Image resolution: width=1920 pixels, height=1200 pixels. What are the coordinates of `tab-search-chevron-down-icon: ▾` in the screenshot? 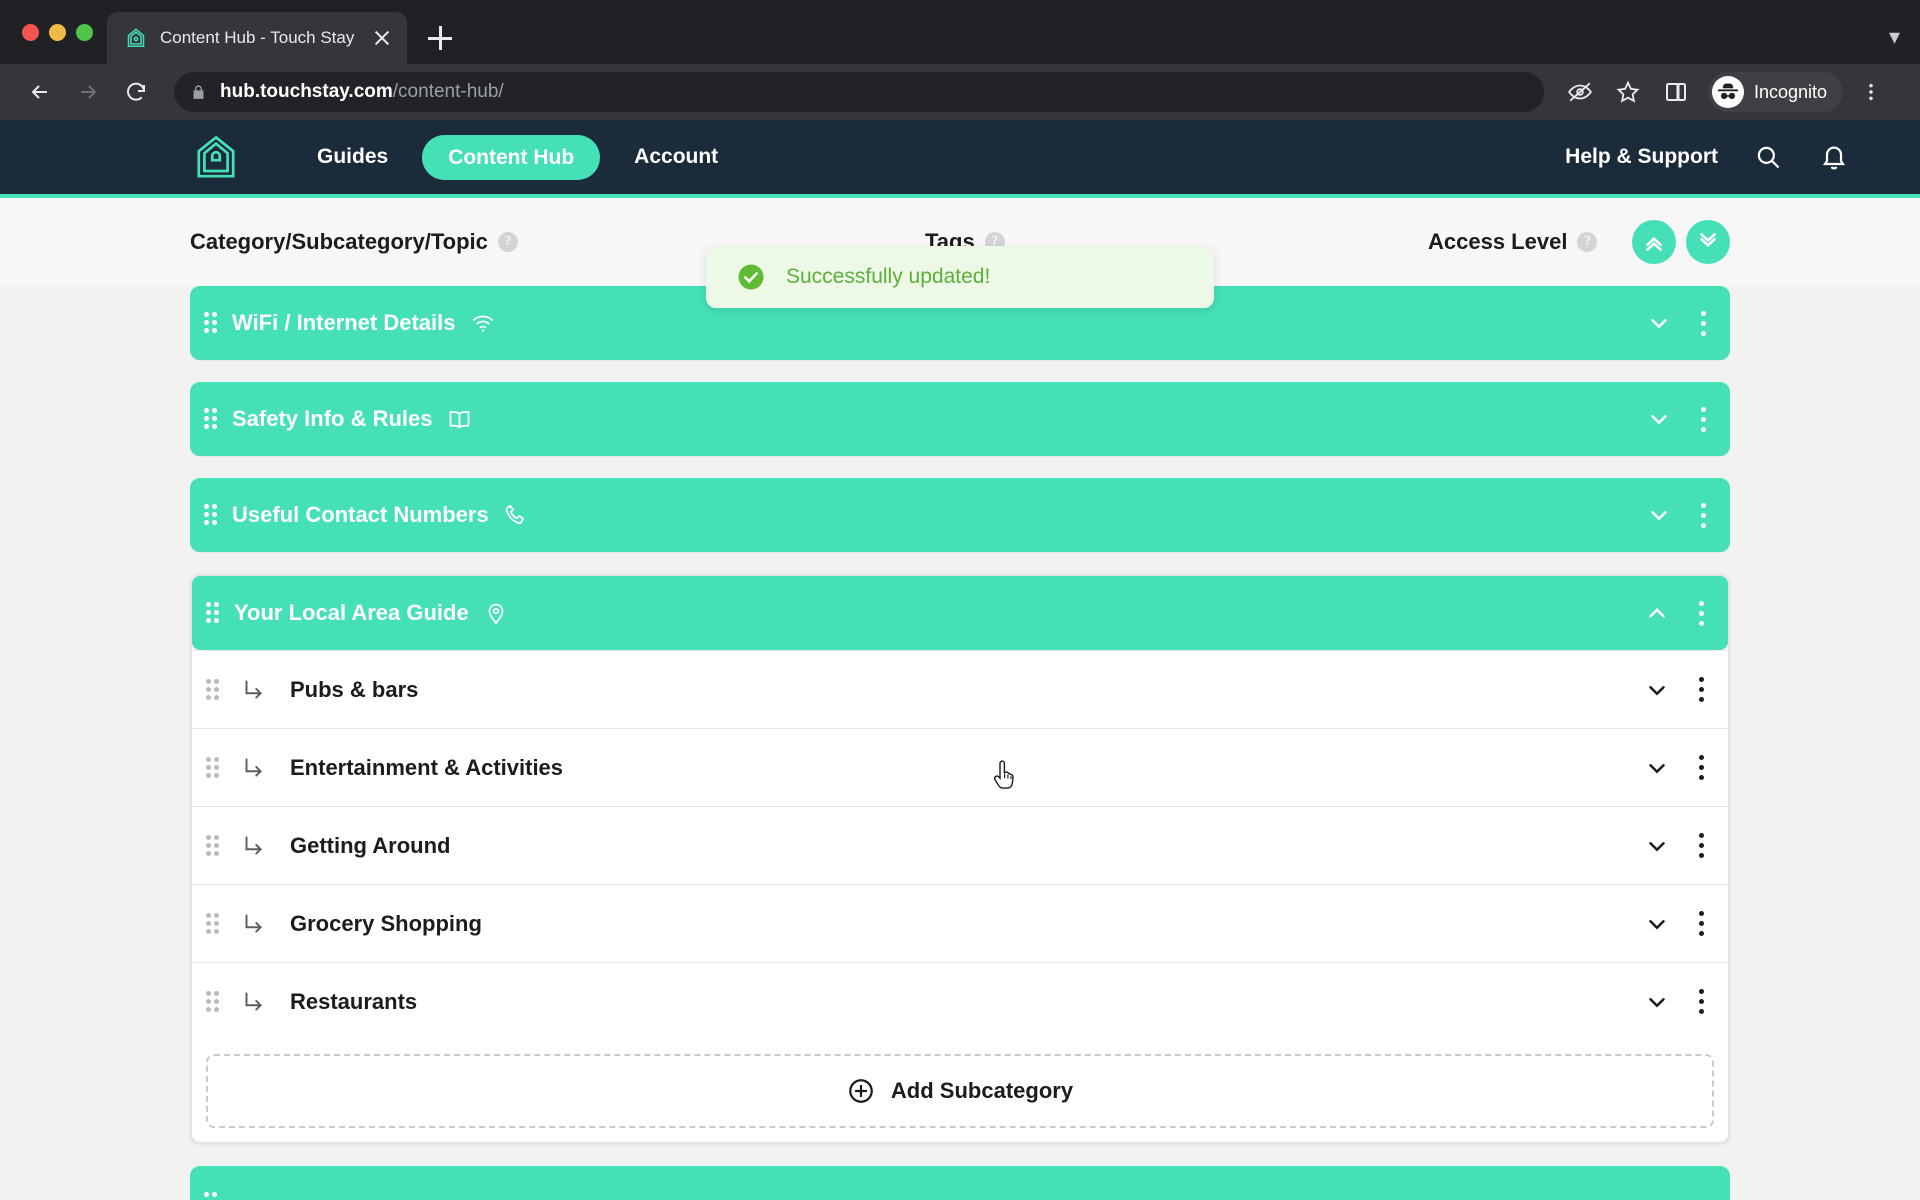 It's located at (1894, 37).